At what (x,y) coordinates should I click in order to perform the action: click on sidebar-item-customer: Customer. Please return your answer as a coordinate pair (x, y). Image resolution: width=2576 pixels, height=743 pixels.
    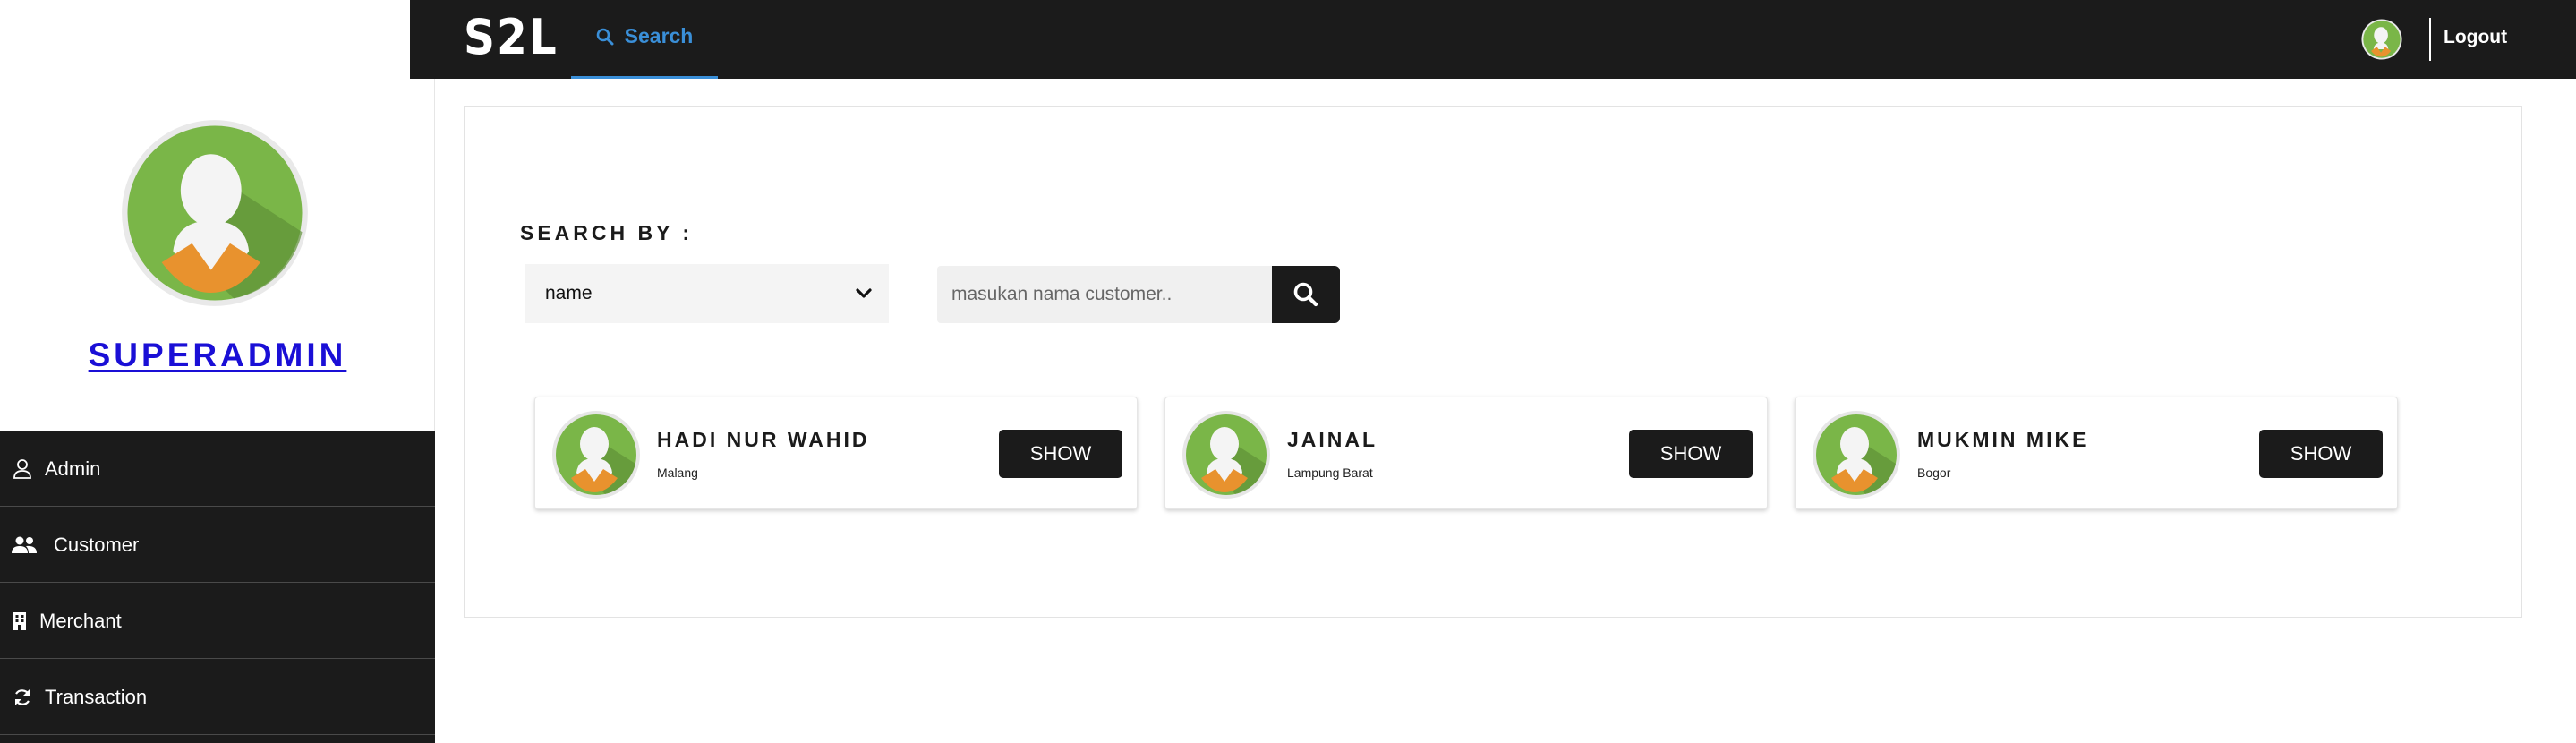
    Looking at the image, I should click on (217, 545).